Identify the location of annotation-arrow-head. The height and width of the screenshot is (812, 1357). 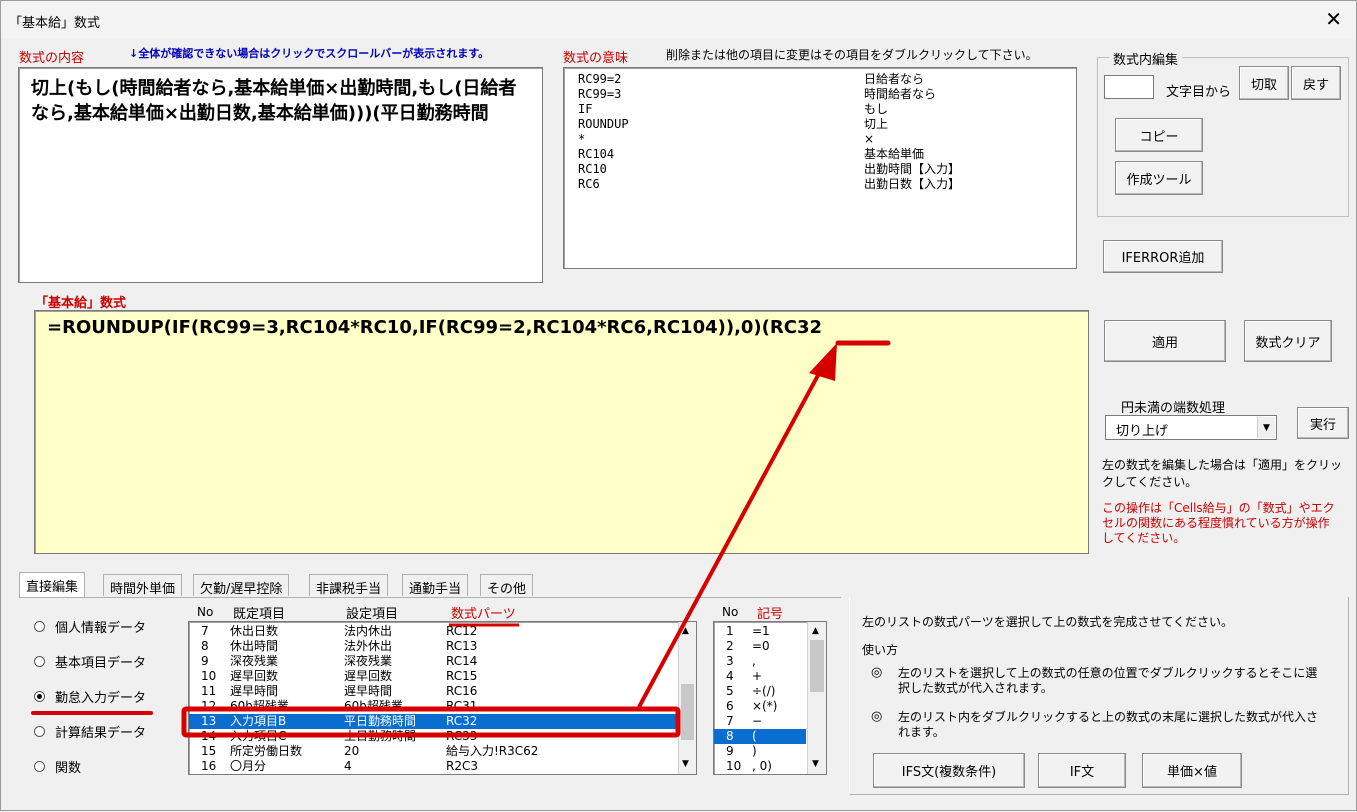
(823, 362).